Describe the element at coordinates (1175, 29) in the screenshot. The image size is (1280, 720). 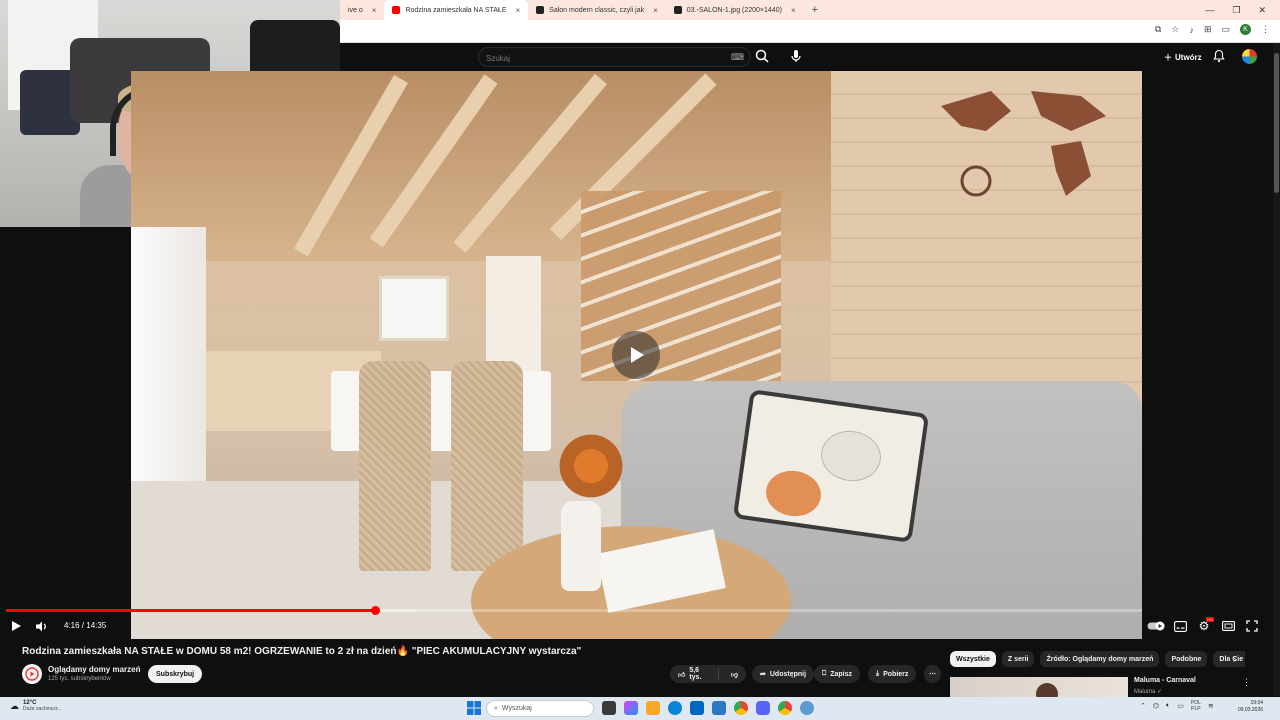
I see `bookmark-star-icon: ☆` at that location.